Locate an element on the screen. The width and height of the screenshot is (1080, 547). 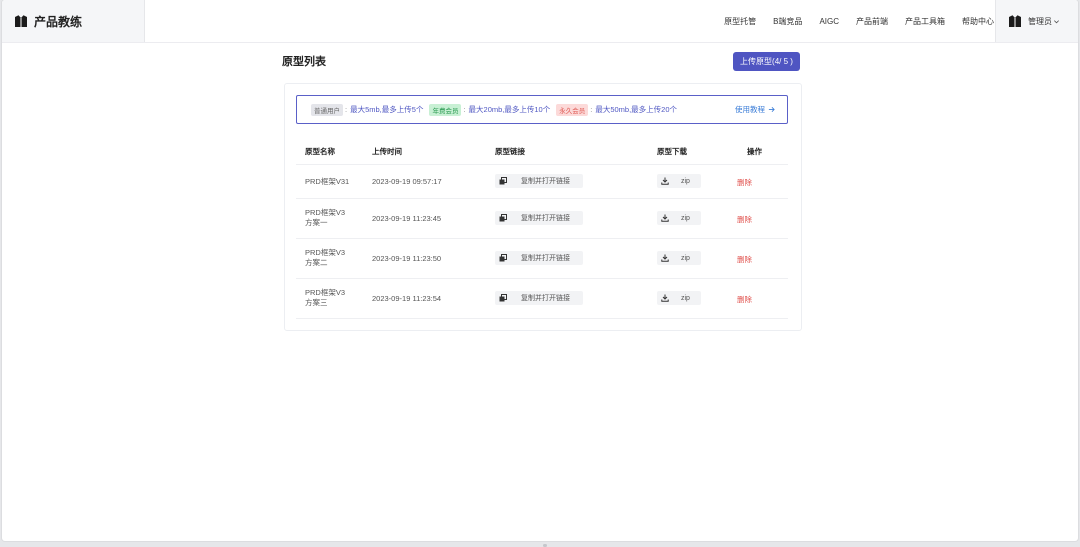
upload-time: 2023-09-19 11:23:50 is located at coordinates (407, 258).